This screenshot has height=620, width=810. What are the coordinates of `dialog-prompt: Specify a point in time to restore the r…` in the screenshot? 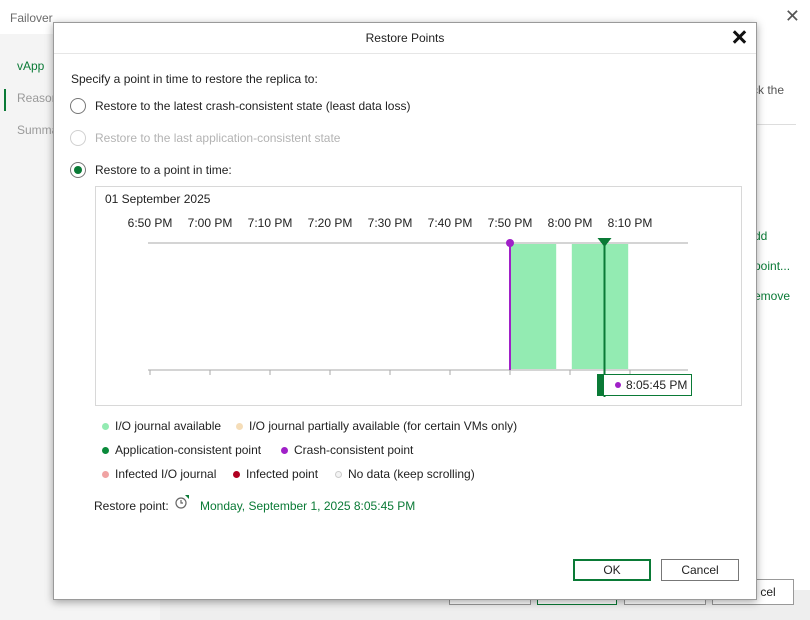 It's located at (194, 79).